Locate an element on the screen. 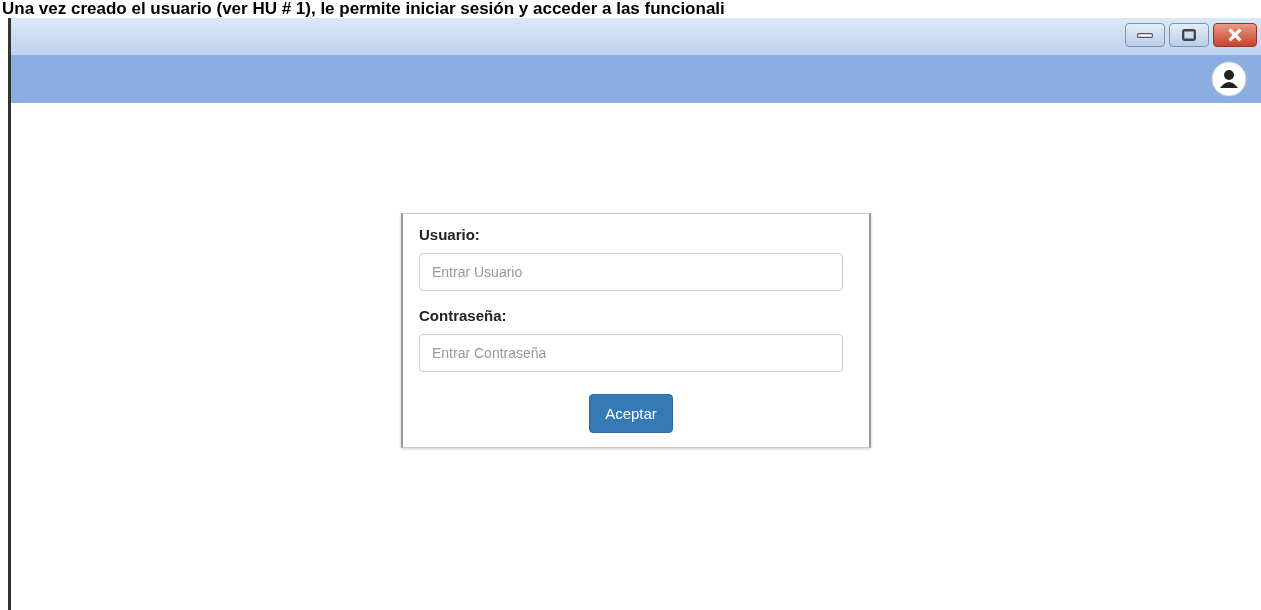 The image size is (1261, 610). user-icon is located at coordinates (1229, 79).